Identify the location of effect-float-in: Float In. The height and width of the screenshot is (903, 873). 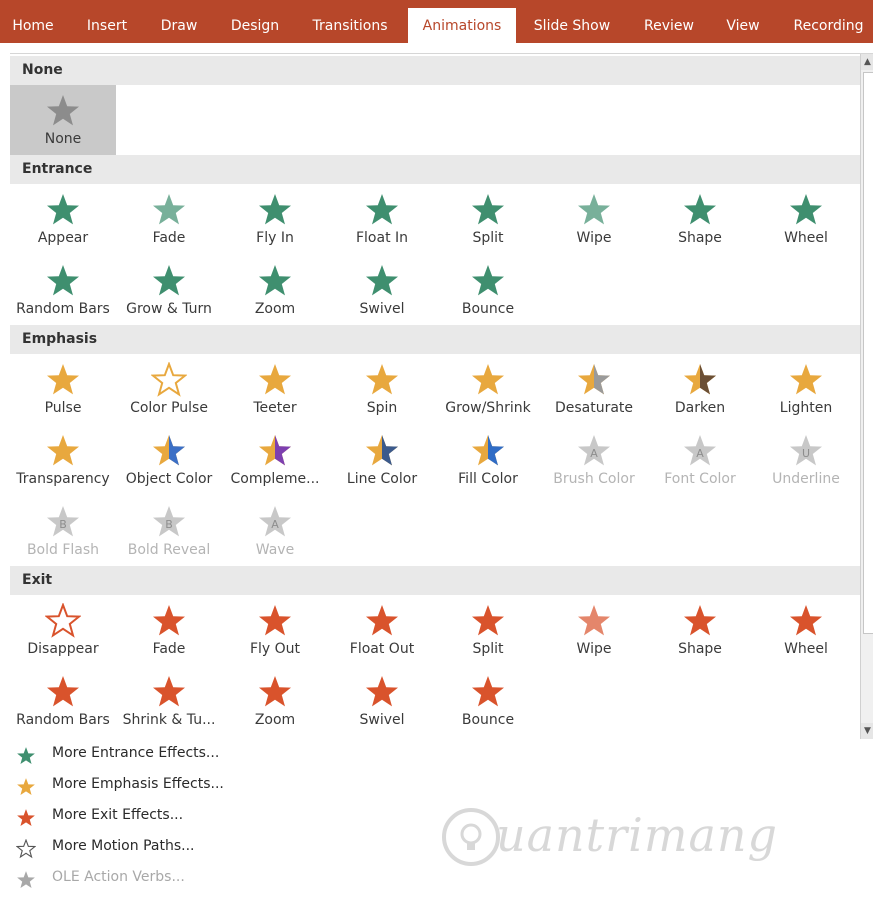
(382, 219).